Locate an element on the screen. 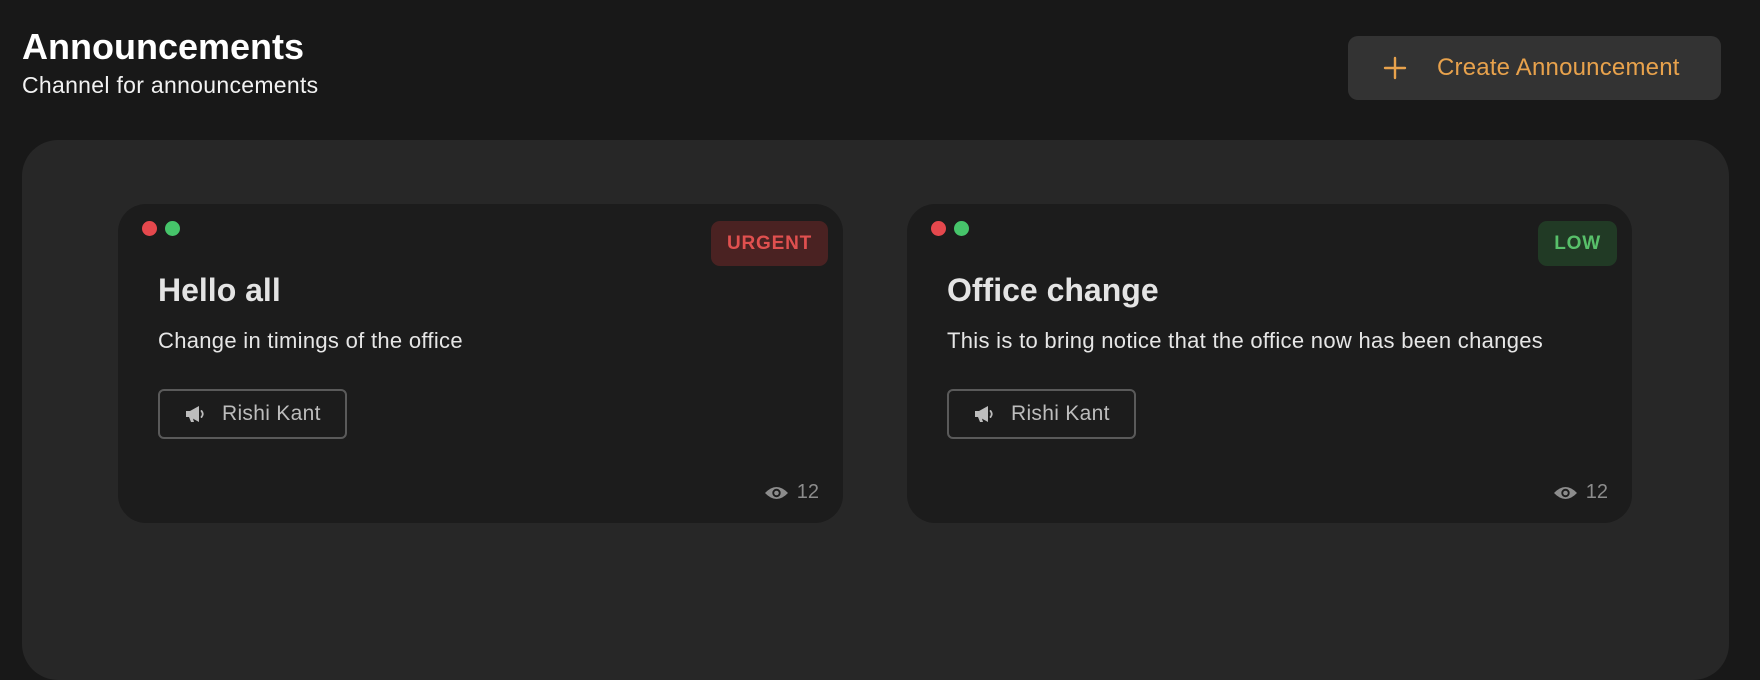 This screenshot has width=1760, height=680. page-header: Announcements Channel for announcements is located at coordinates (170, 62).